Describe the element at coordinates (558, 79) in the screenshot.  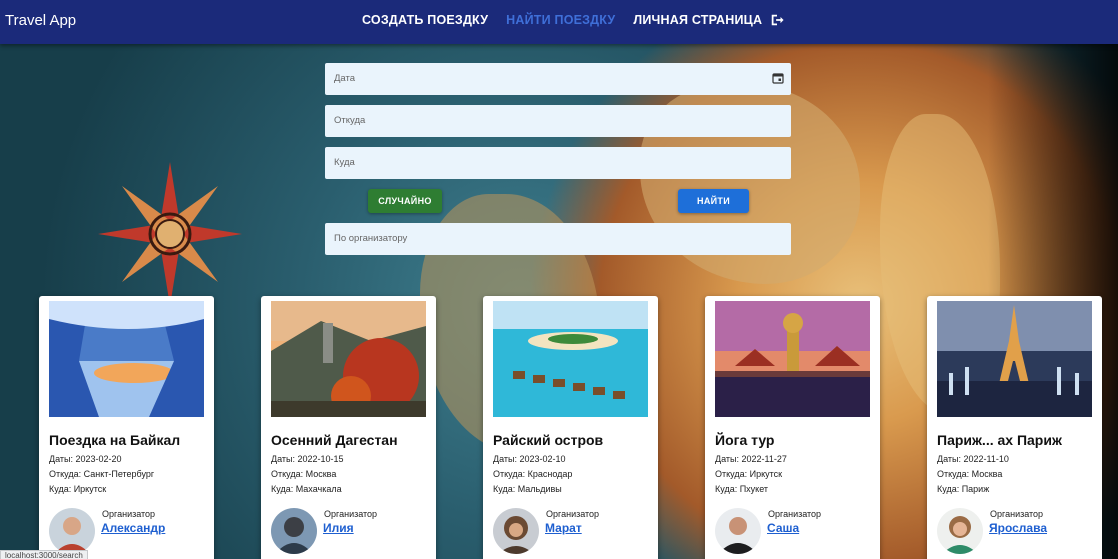
I see `date-input: Дата` at that location.